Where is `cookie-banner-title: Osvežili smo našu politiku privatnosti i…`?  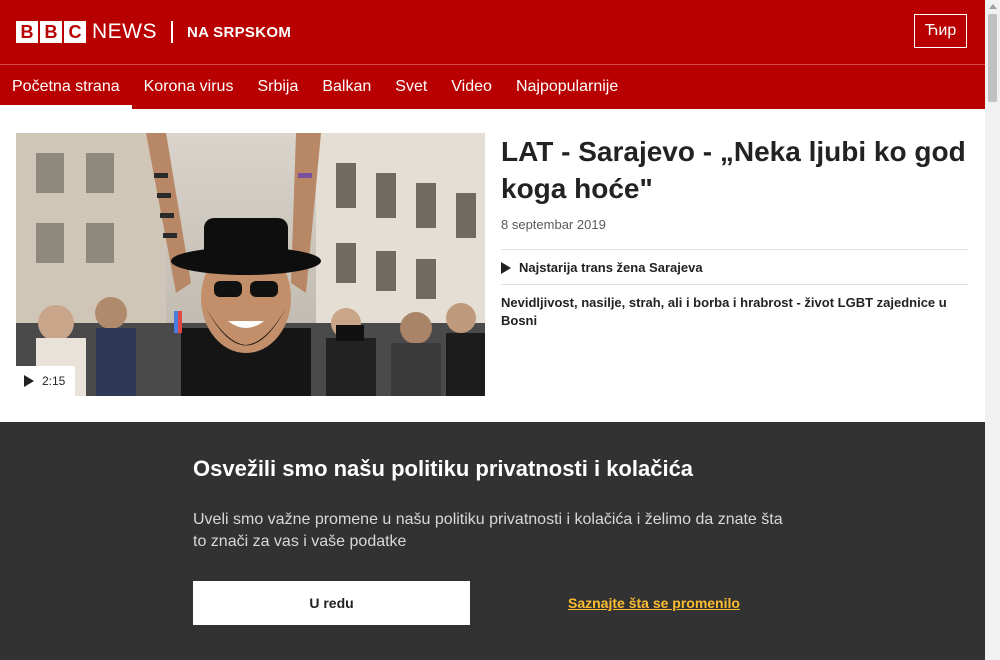 cookie-banner-title: Osvežili smo našu politiku privatnosti i… is located at coordinates (443, 468).